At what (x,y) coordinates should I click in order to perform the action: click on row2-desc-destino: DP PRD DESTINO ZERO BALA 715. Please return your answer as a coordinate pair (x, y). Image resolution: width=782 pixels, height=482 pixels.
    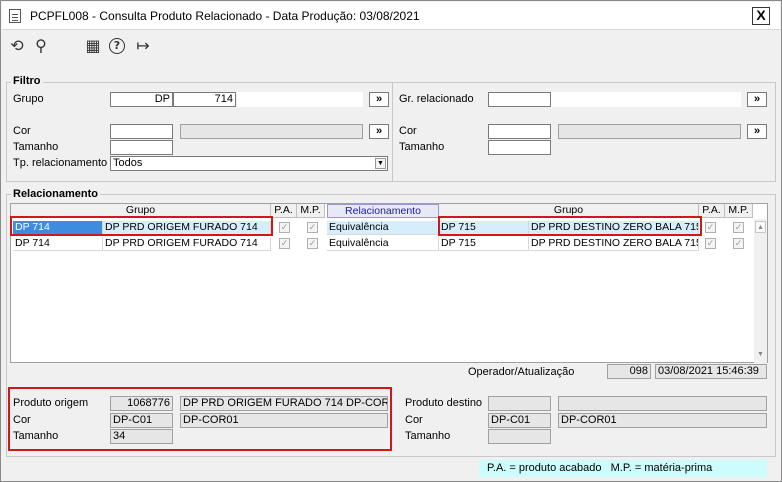
    Looking at the image, I should click on (614, 244).